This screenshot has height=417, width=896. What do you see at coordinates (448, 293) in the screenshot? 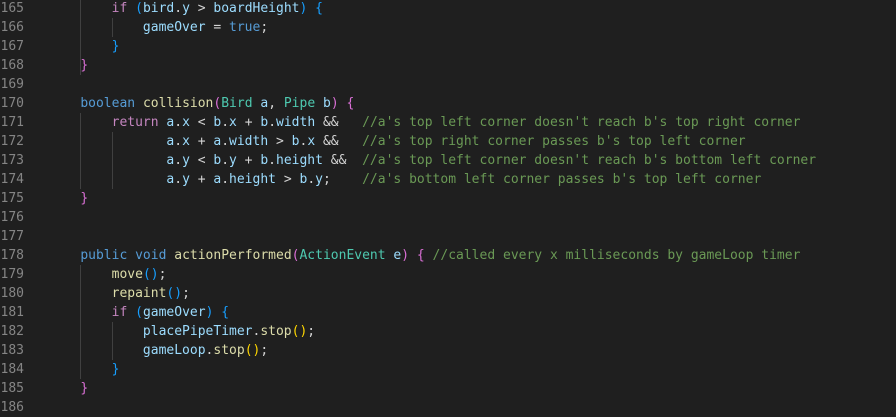
I see `code-line: 180 repaint();` at bounding box center [448, 293].